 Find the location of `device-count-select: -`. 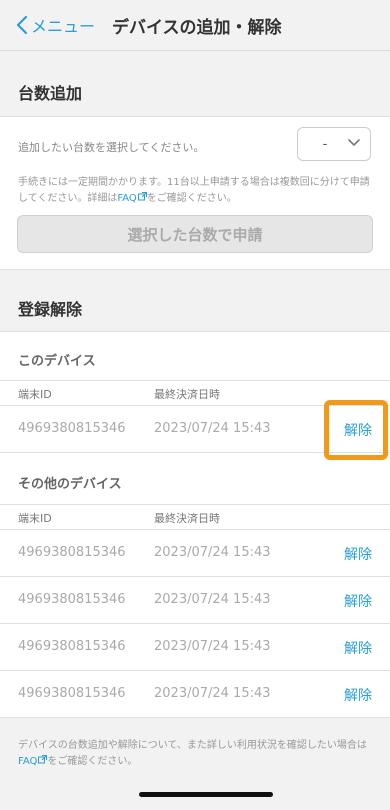

device-count-select: - is located at coordinates (334, 144).